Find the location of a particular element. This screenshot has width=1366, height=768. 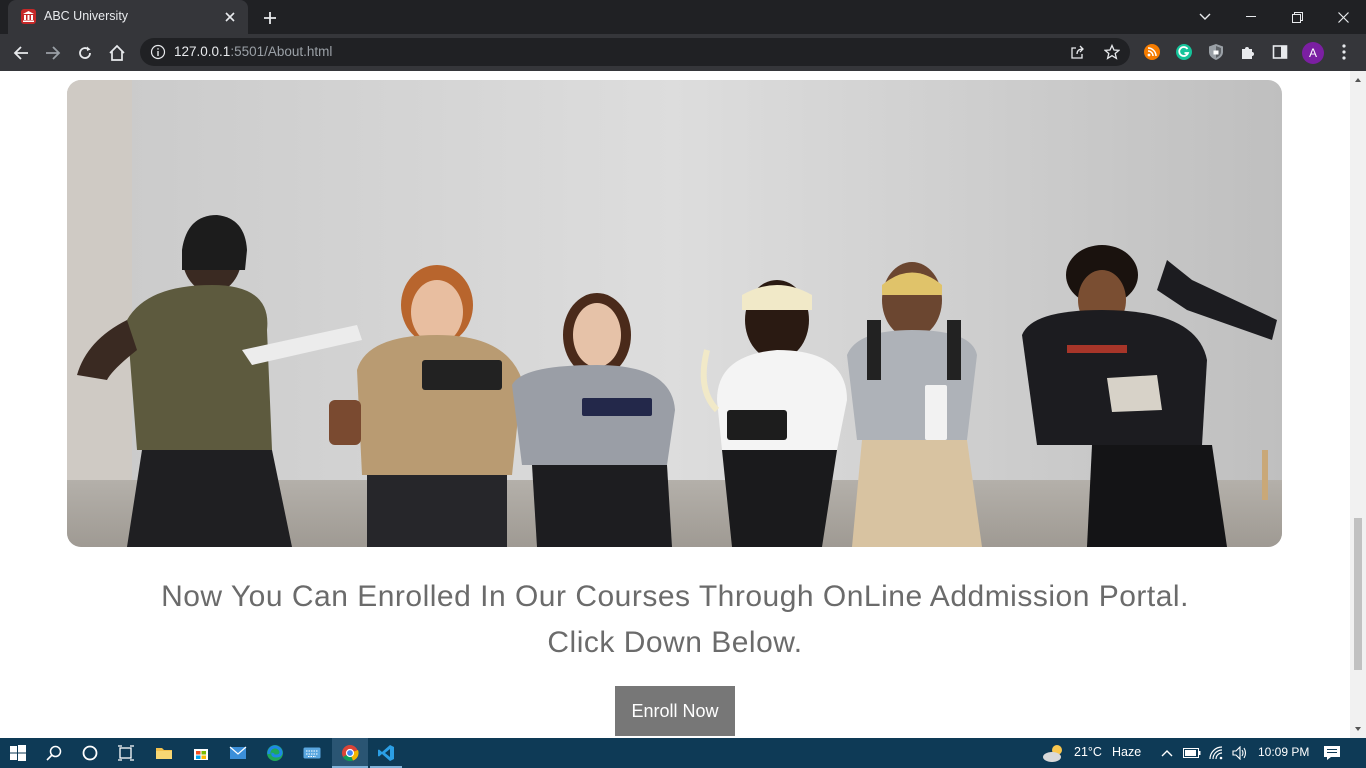

mail-icon is located at coordinates (238, 752).